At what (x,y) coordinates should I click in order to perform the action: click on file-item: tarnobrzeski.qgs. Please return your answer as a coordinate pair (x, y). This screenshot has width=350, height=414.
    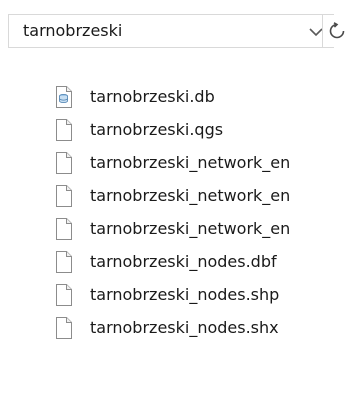
    Looking at the image, I should click on (175, 131).